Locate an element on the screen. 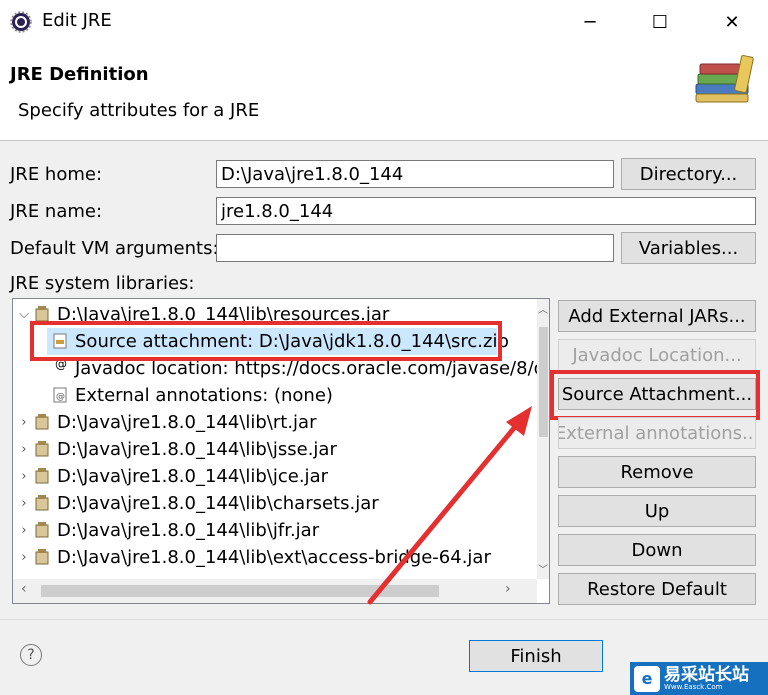 The image size is (768, 695). tree-item-label: D:\Java\jre1.8.0_144\lib\charsets.jar is located at coordinates (218, 503).